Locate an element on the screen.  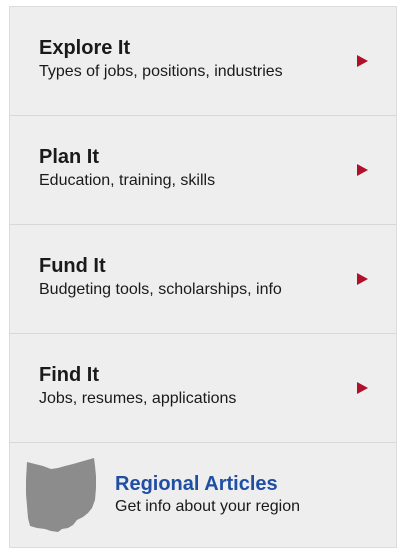
menu-item-title: Plan It is located at coordinates (69, 157).